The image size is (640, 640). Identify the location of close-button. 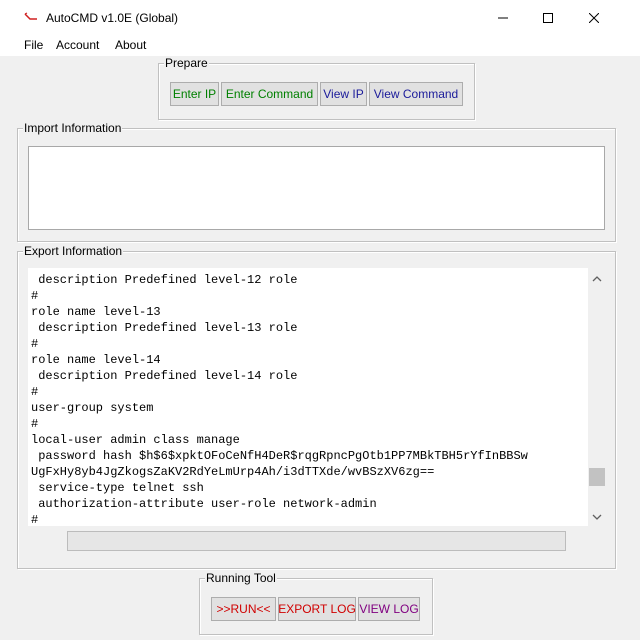
(594, 18).